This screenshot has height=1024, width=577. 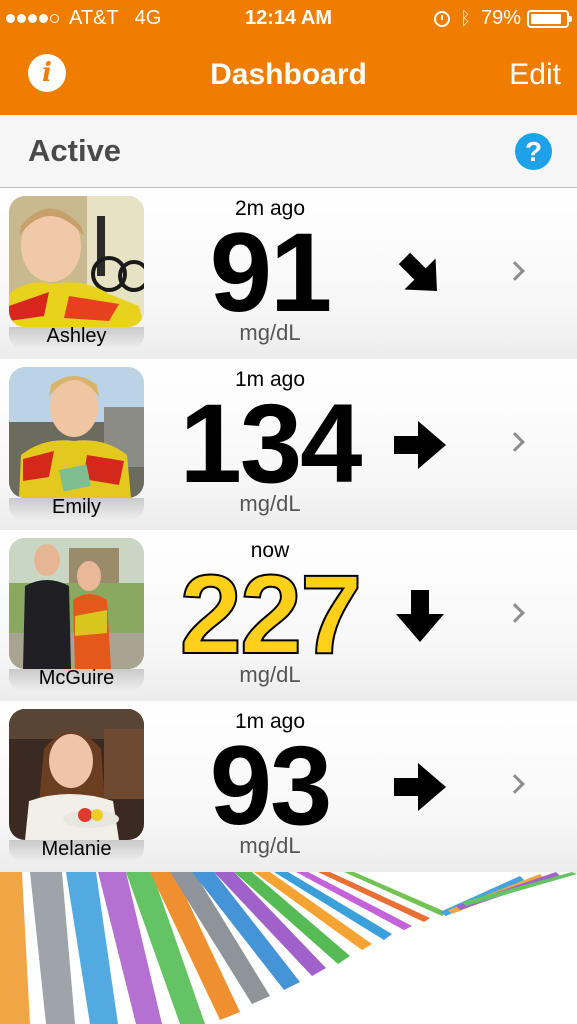 What do you see at coordinates (76, 849) in the screenshot?
I see `person-name: Melanie` at bounding box center [76, 849].